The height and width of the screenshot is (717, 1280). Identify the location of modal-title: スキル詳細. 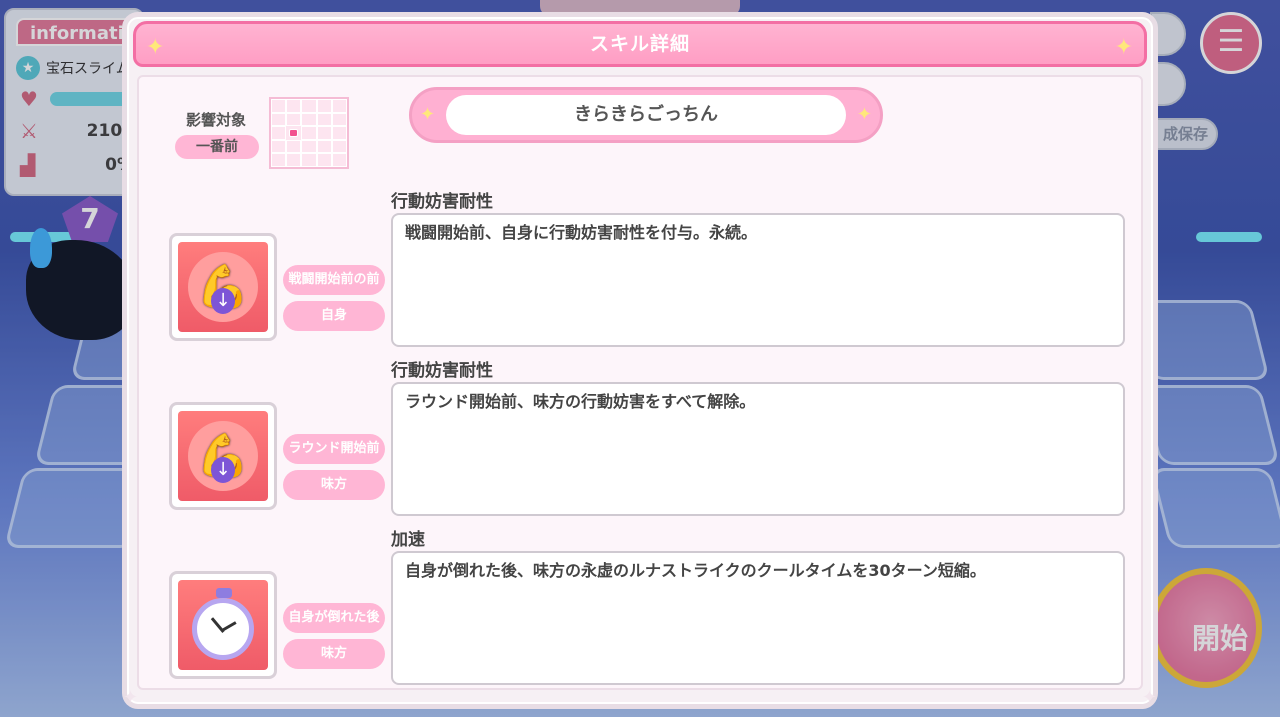
(639, 44).